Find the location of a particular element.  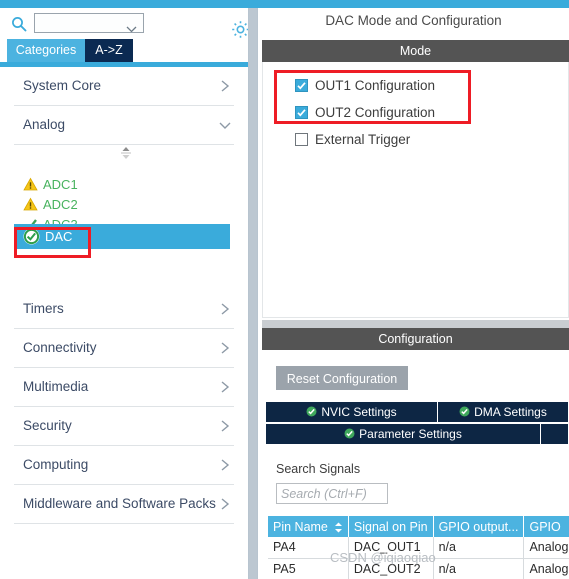

cell-pin-name: PA5 is located at coordinates (308, 568).